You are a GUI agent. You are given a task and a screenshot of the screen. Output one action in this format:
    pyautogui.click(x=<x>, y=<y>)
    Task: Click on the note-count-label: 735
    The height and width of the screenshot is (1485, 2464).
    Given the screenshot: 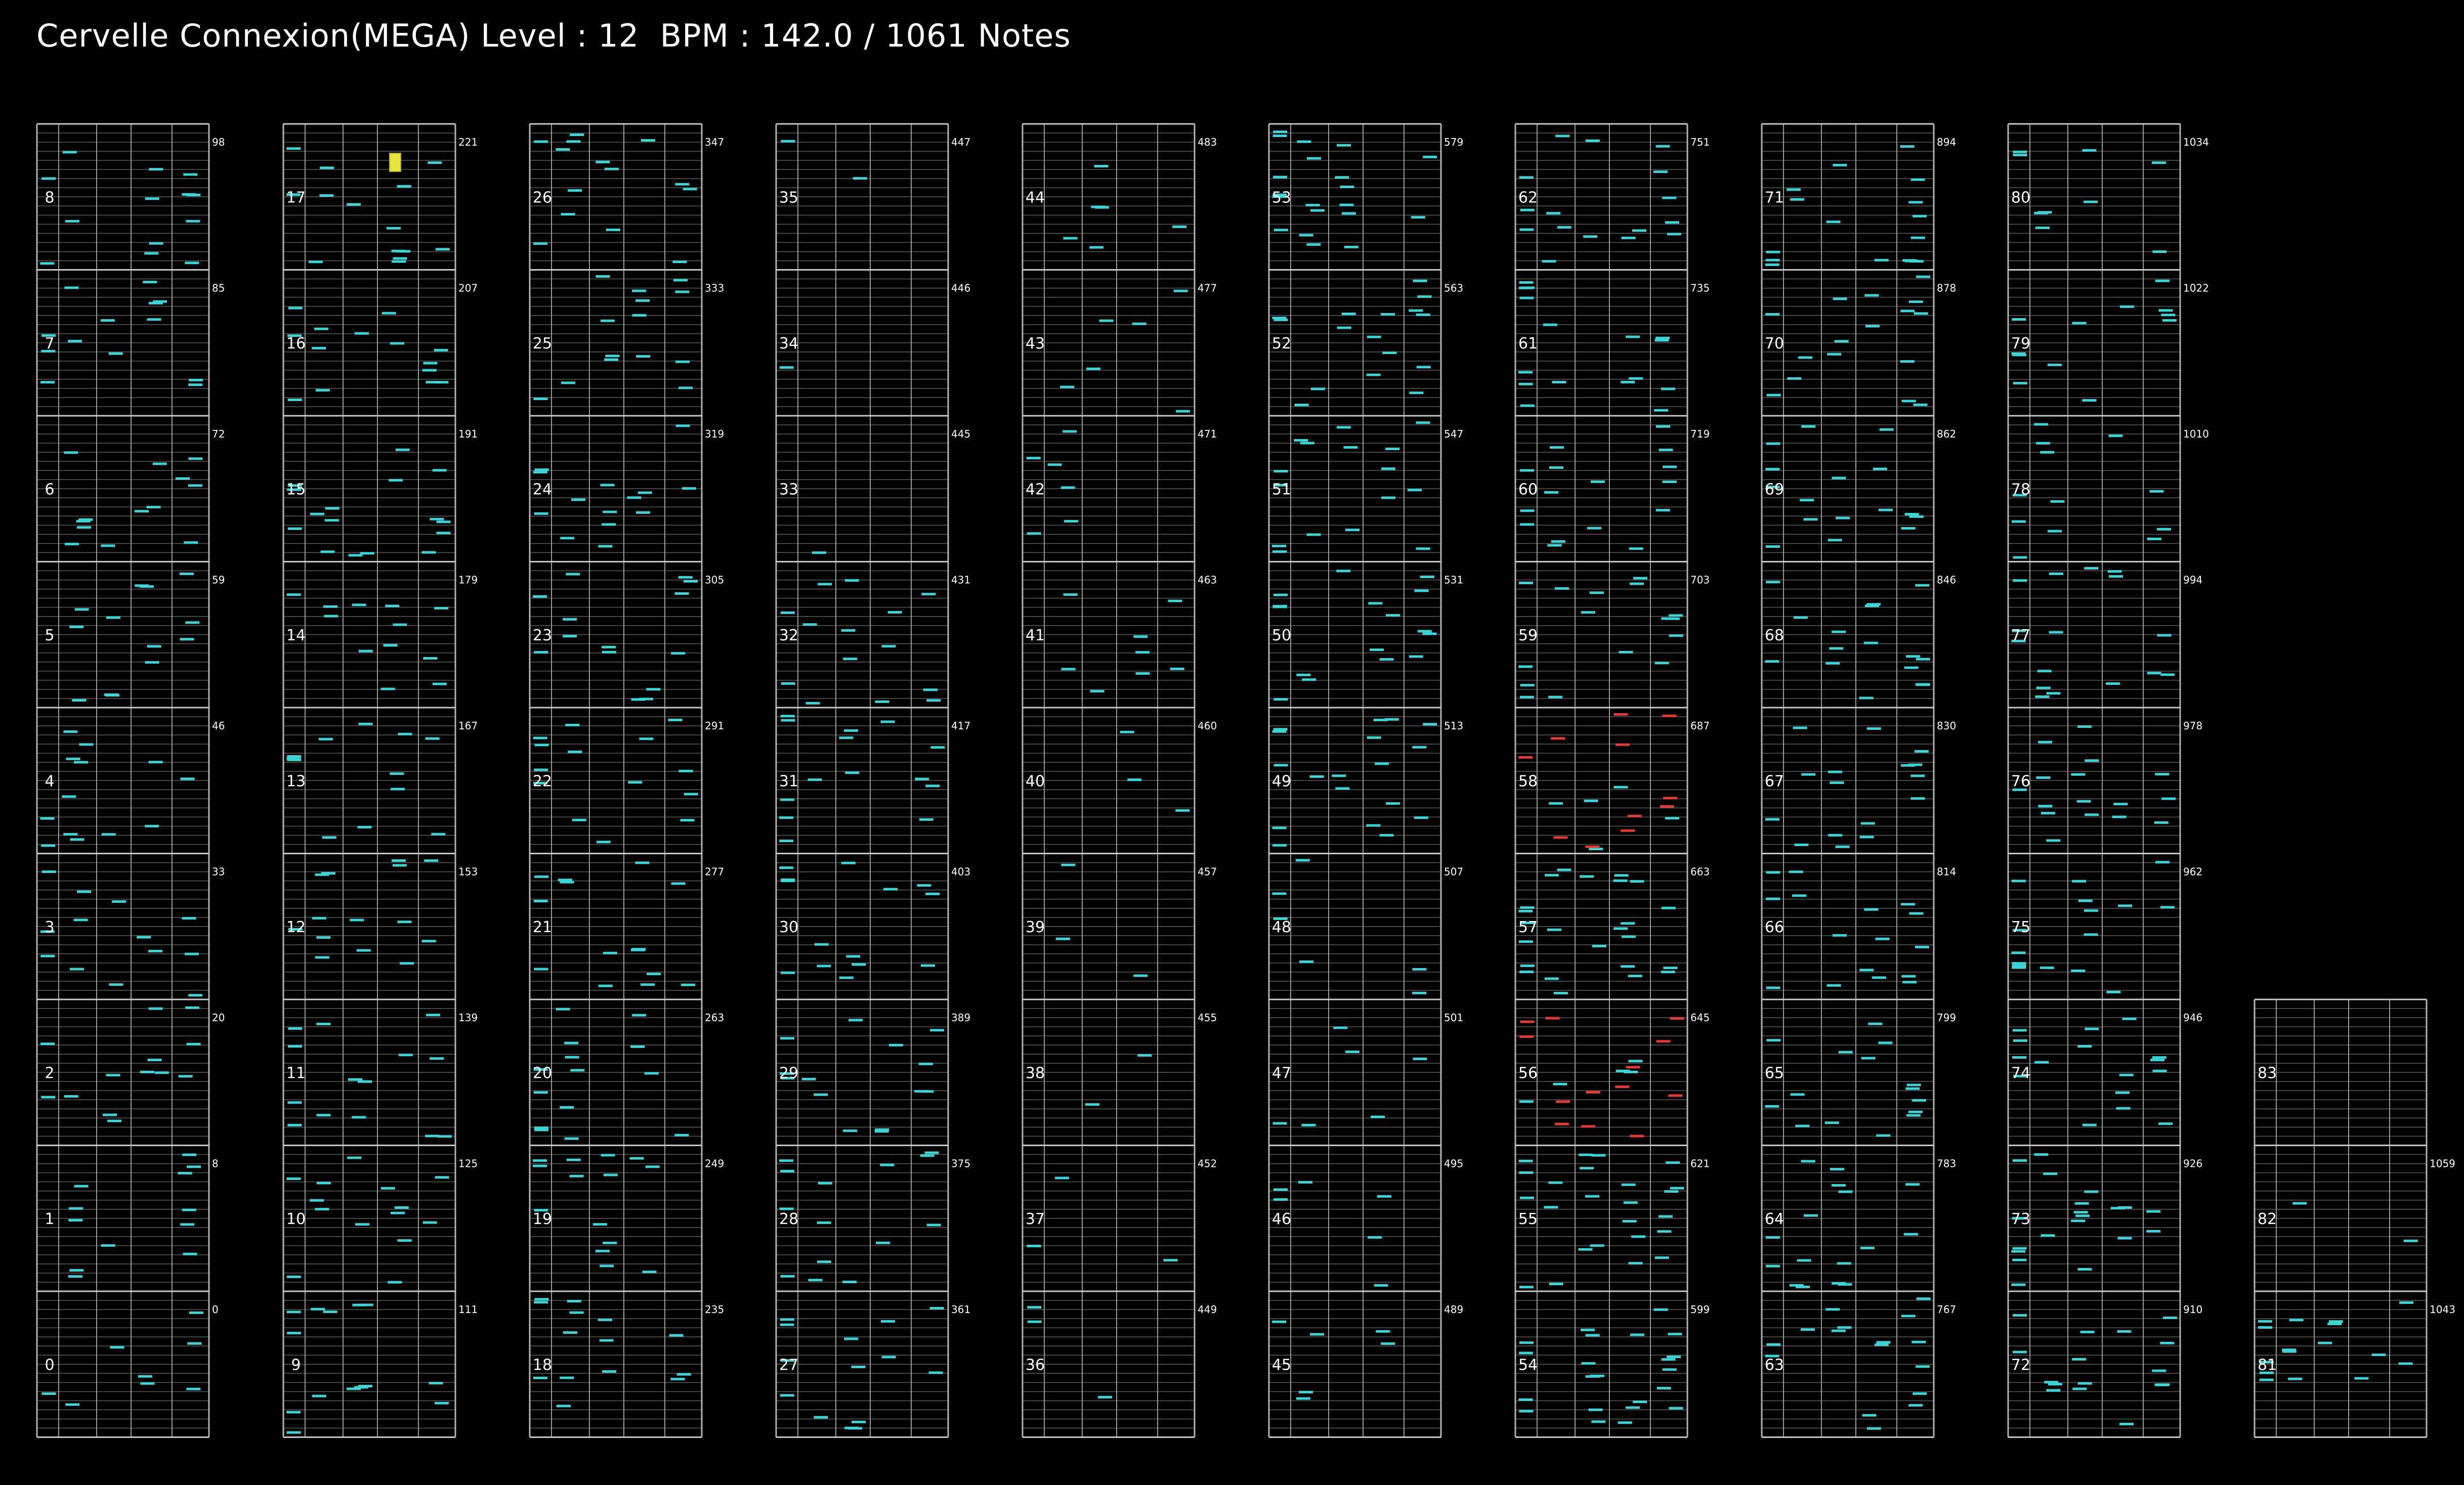 What is the action you would take?
    pyautogui.click(x=1700, y=288)
    